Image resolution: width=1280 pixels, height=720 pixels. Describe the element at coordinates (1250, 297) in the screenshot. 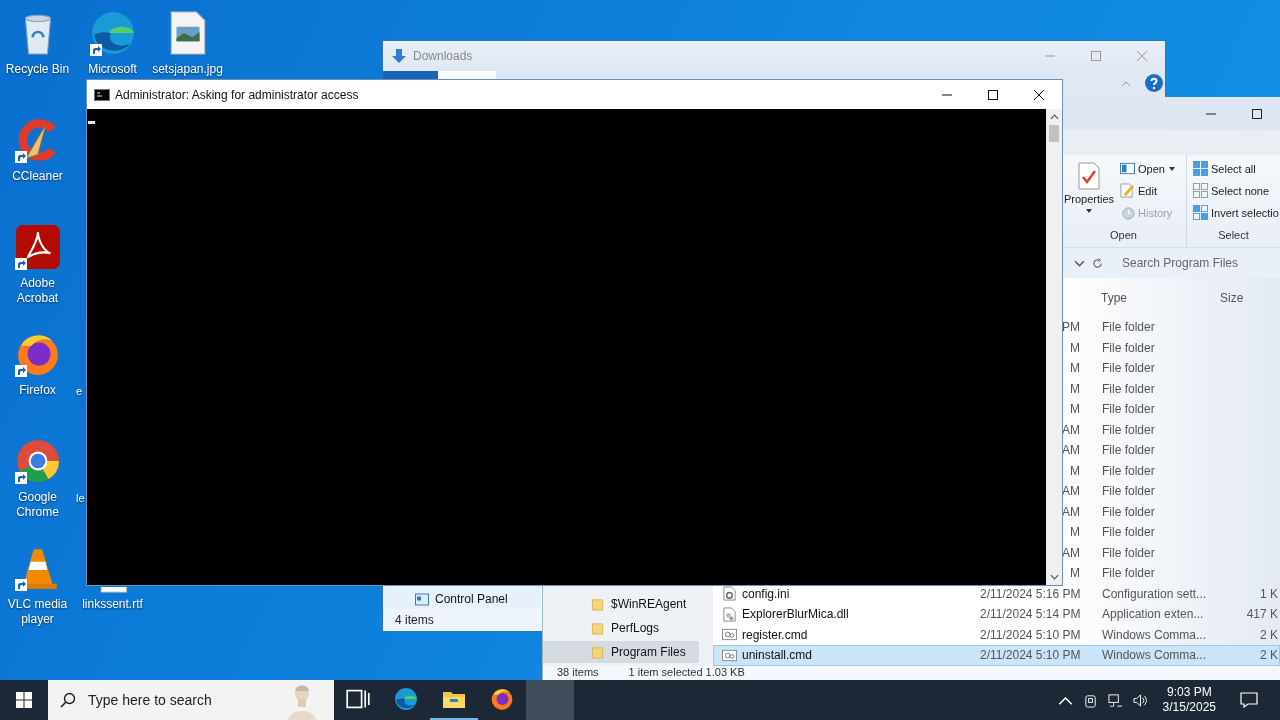

I see `column-header: Size` at that location.